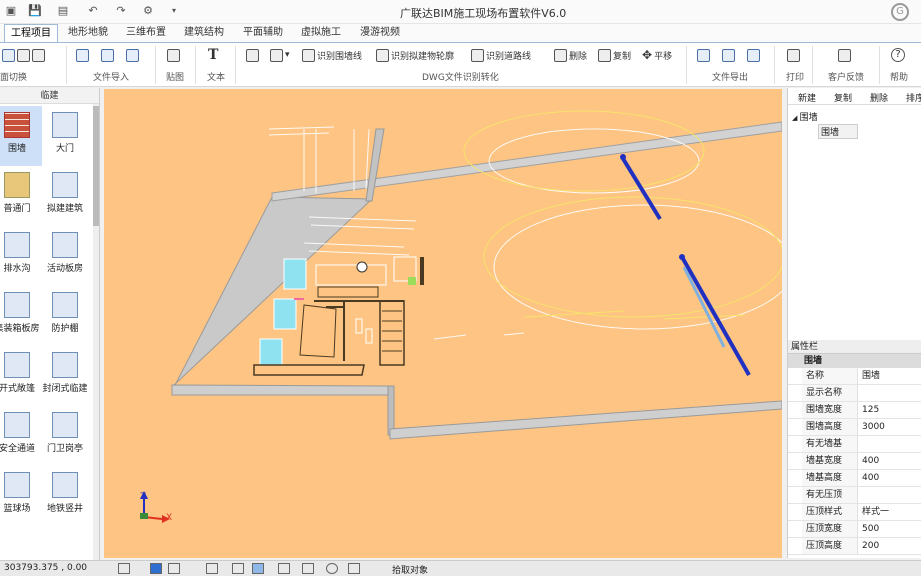  Describe the element at coordinates (898, 55) in the screenshot. I see `help-button: ?` at that location.